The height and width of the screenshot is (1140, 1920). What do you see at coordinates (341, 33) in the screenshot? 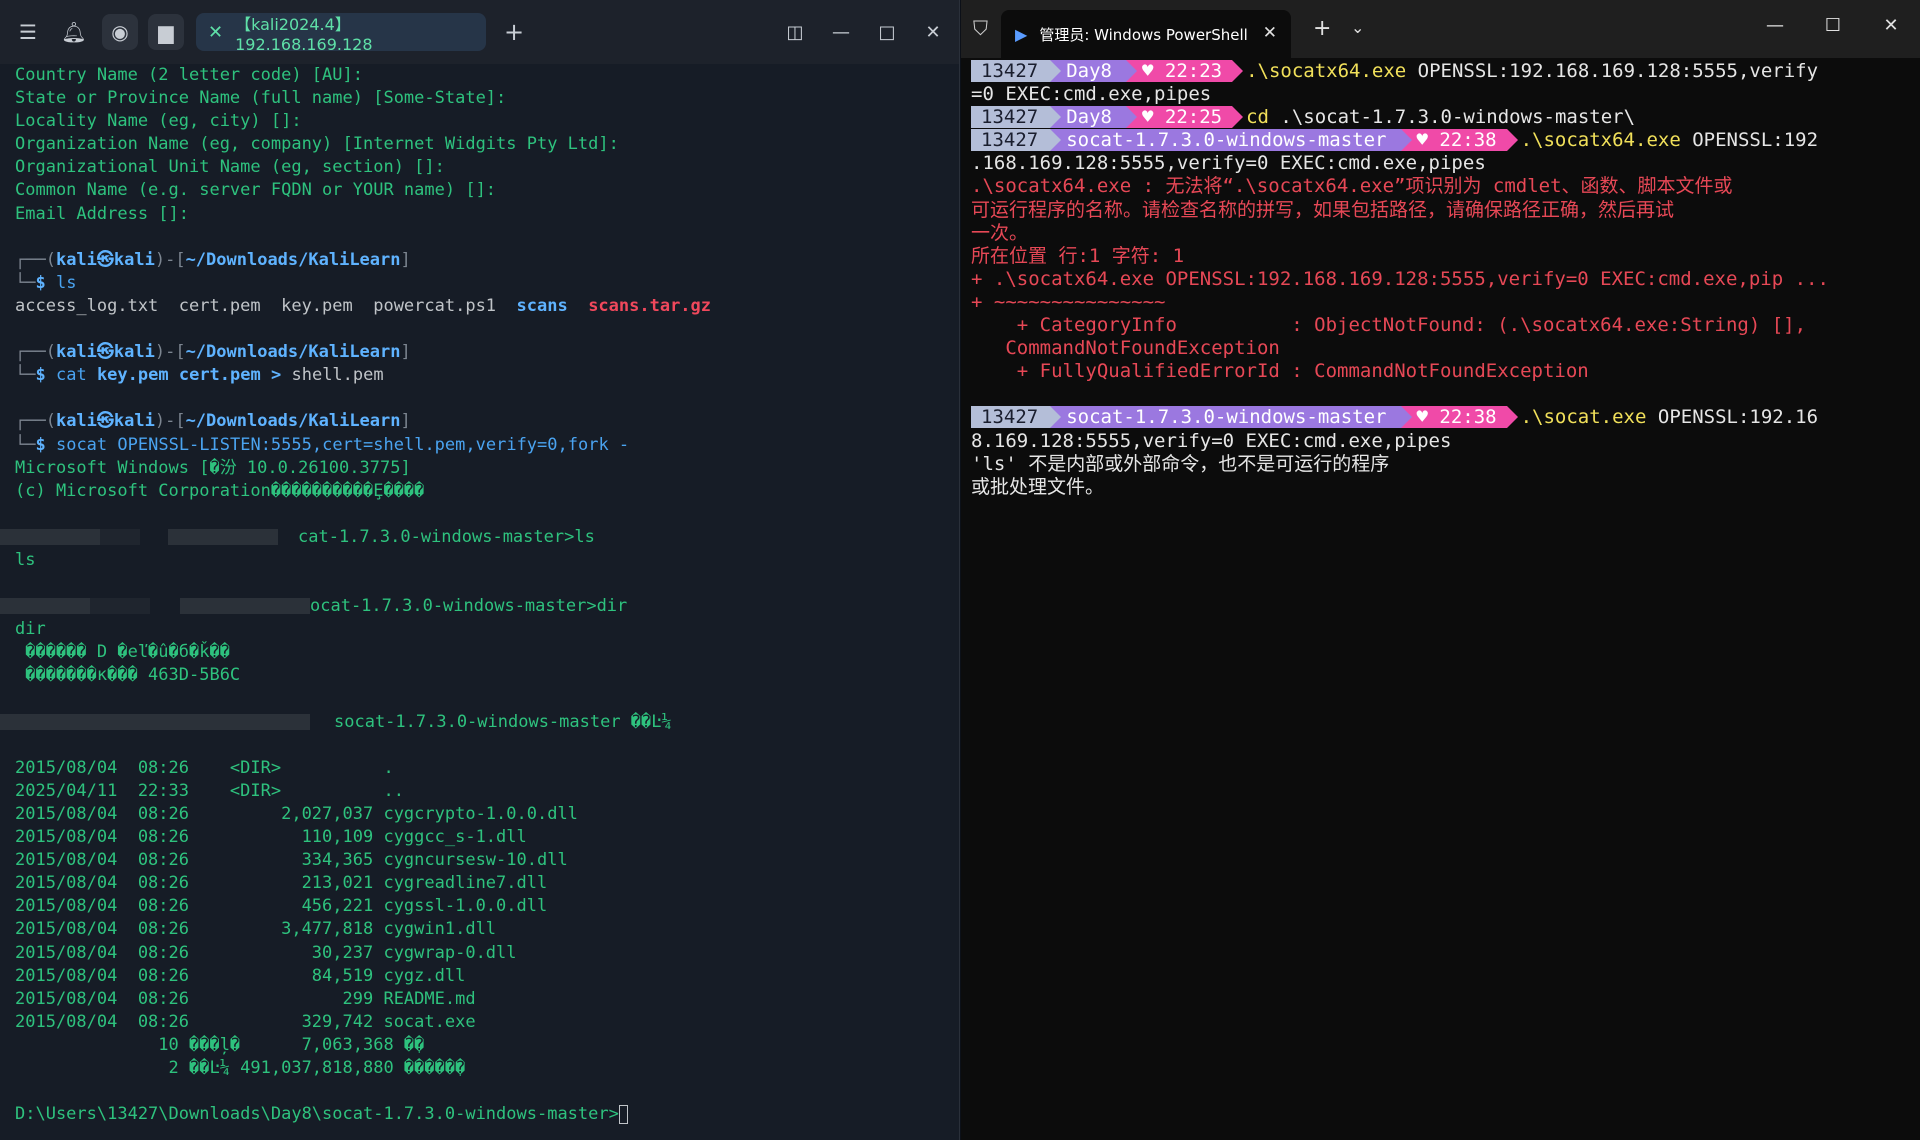
I see `kali-terminal-tab: ✕ 【kali2024.4】192.168.169.128` at bounding box center [341, 33].